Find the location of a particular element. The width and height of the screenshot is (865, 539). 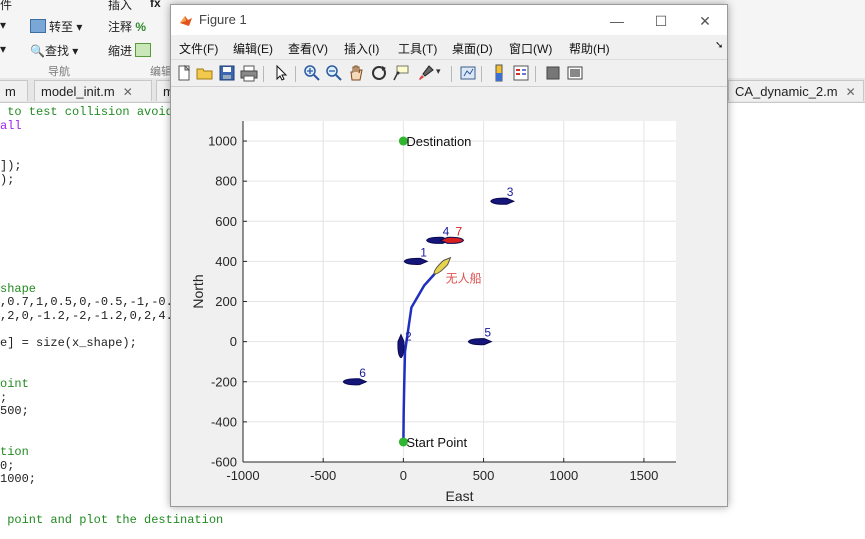

menu-file: 文件(F) is located at coordinates (198, 48).